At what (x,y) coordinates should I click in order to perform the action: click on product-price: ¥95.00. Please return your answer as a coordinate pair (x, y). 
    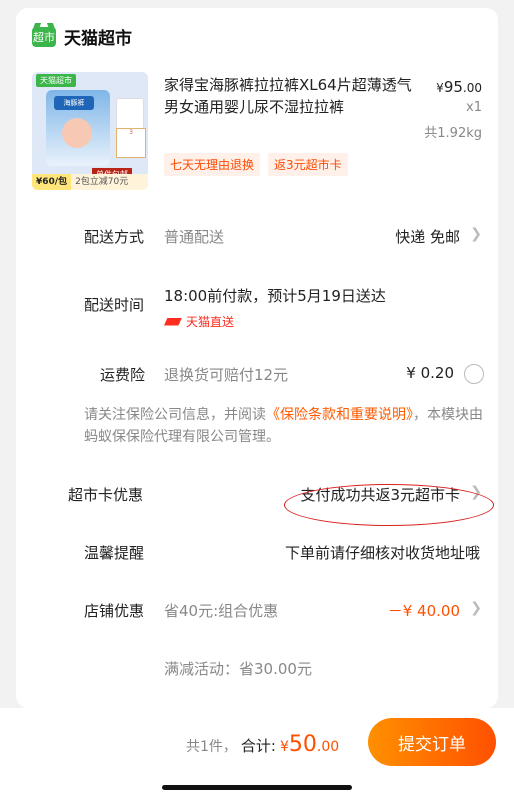
    Looking at the image, I should click on (459, 87).